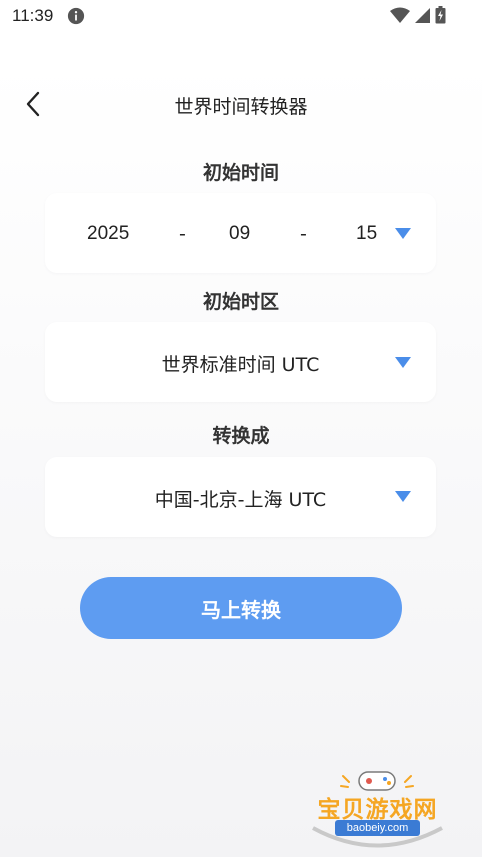  What do you see at coordinates (366, 234) in the screenshot?
I see `day-value: 15` at bounding box center [366, 234].